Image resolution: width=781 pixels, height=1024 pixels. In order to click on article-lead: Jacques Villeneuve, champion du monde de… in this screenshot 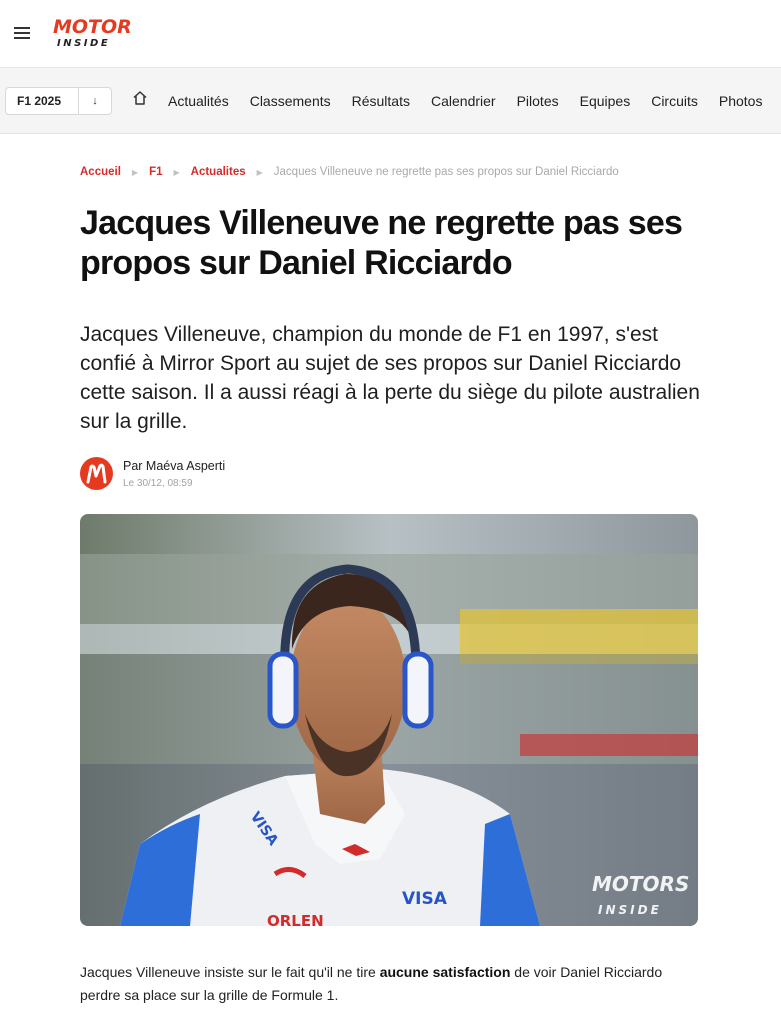, I will do `click(390, 378)`.